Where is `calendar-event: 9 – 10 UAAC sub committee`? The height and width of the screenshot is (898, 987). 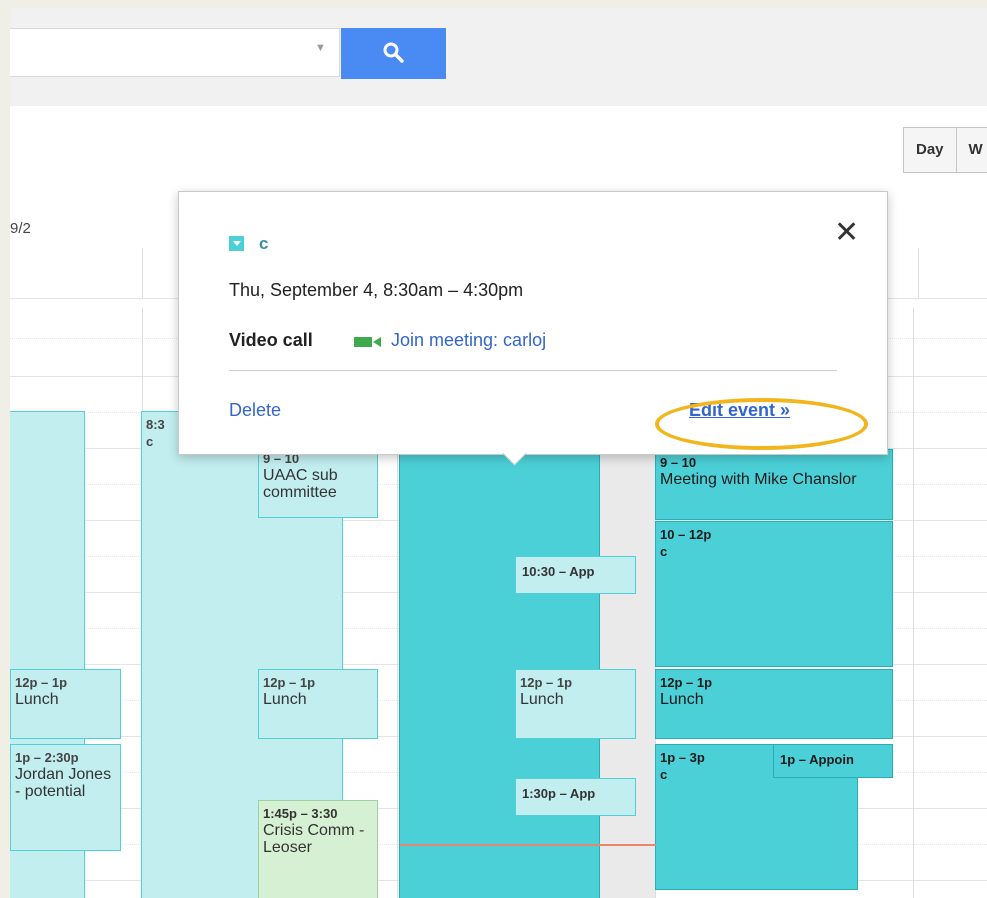
calendar-event: 9 – 10 UAAC sub committee is located at coordinates (318, 481).